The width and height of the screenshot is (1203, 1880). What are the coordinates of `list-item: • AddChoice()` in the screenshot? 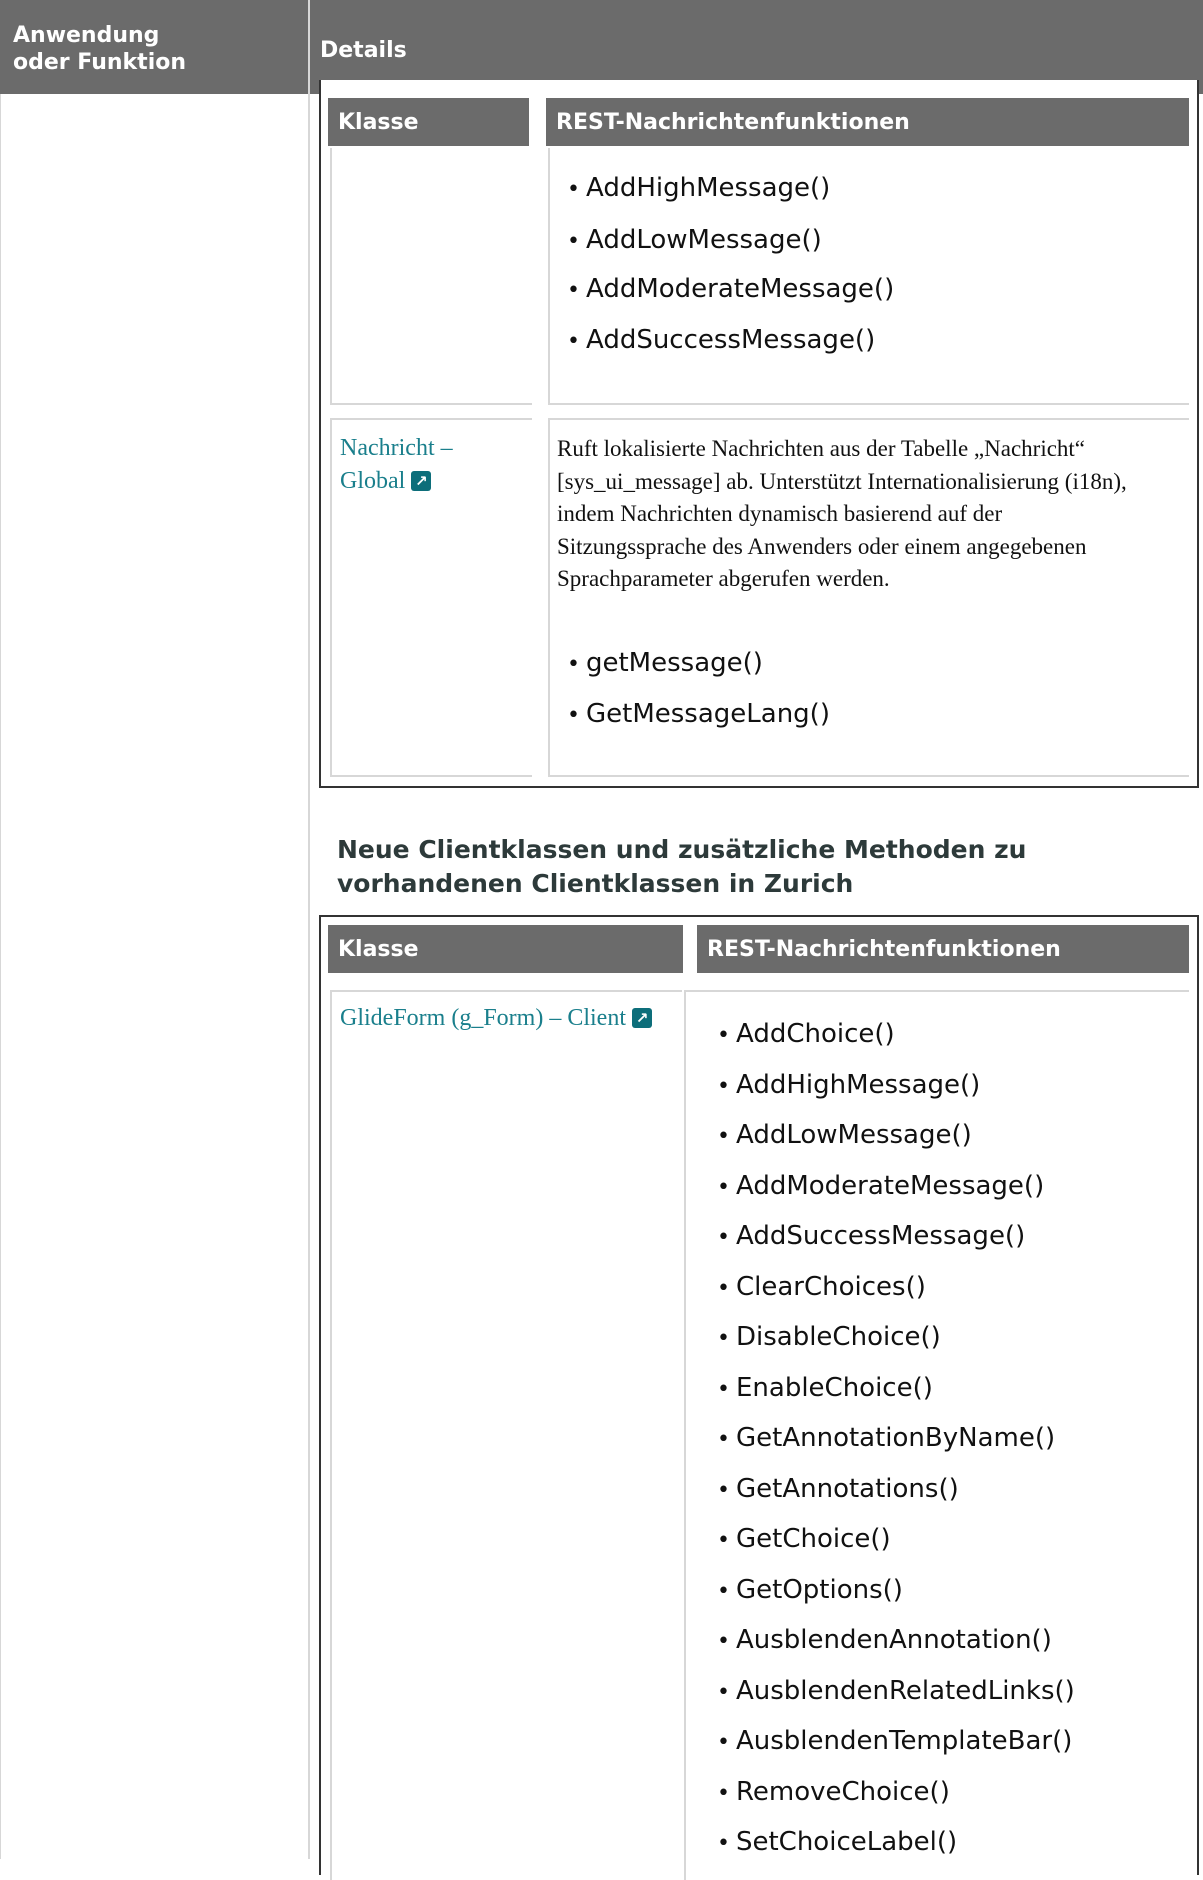 It's located at (806, 1034).